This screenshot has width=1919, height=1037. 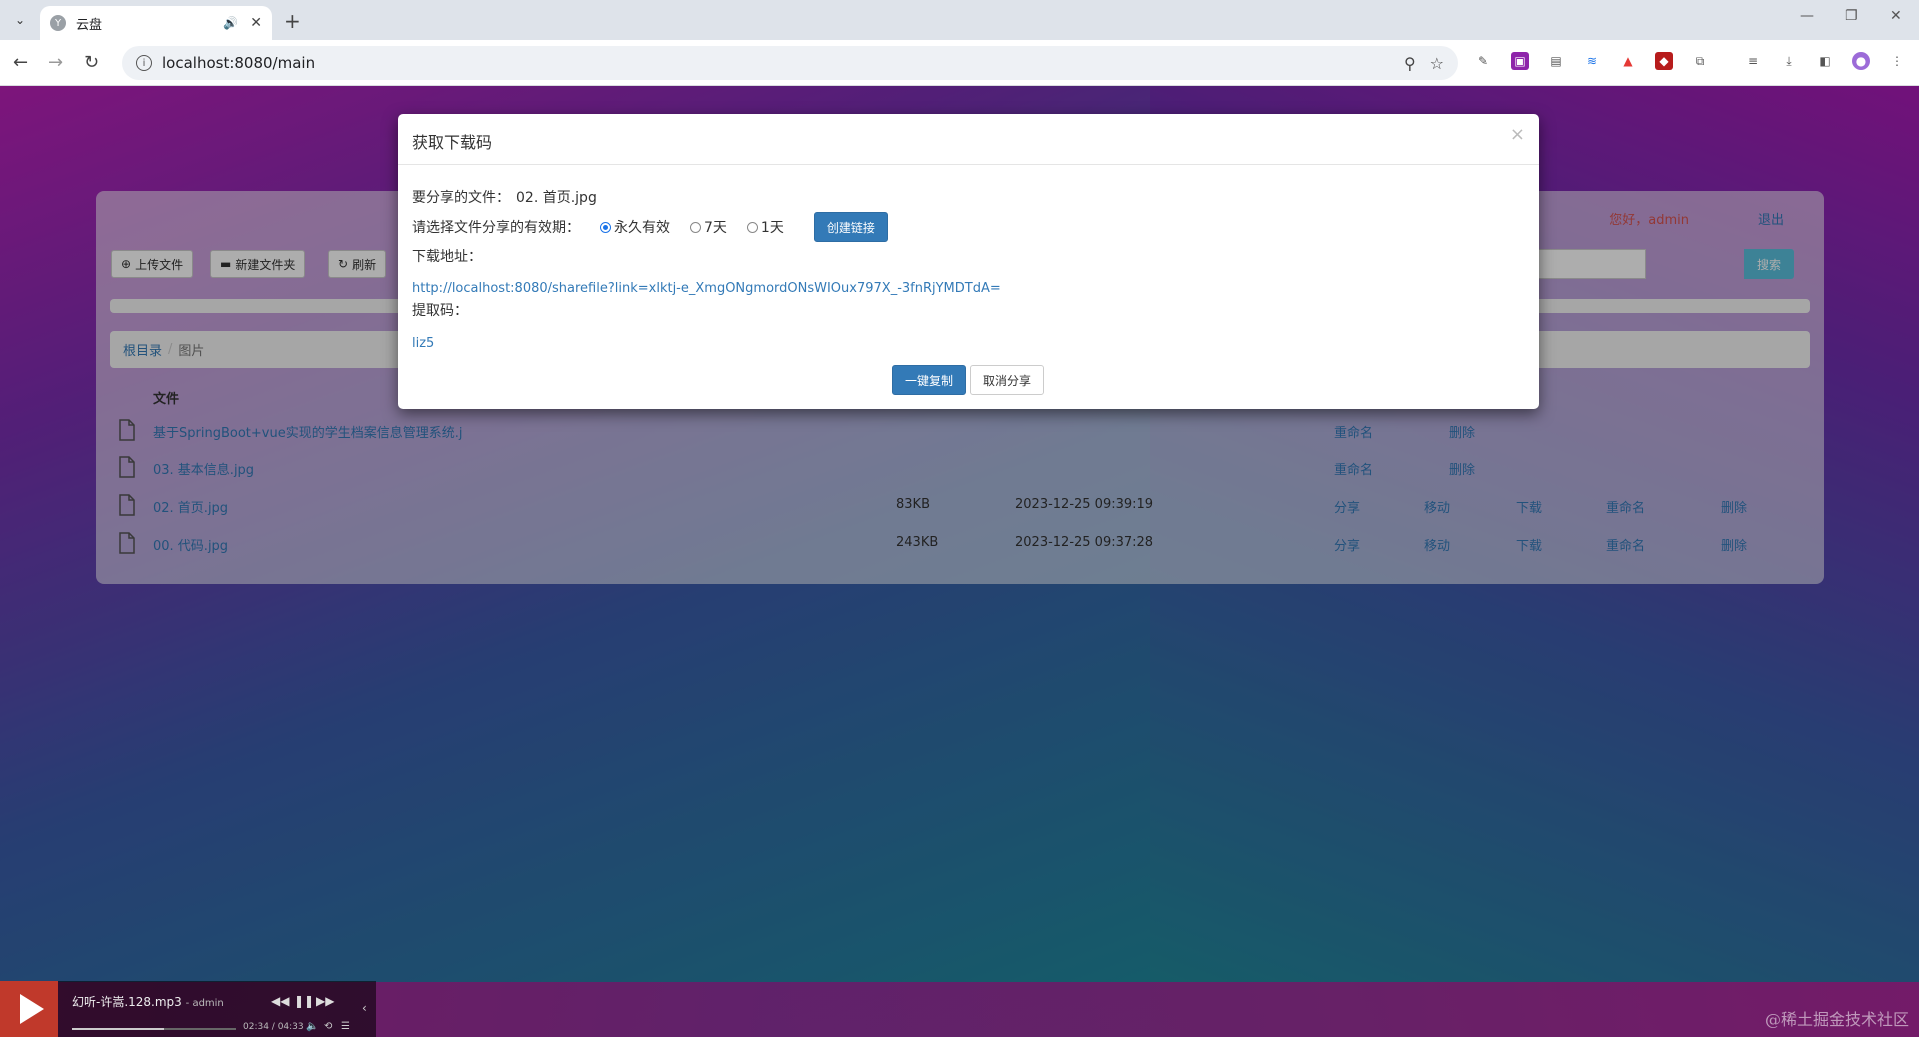 I want to click on profile-avatar: ●, so click(x=1861, y=61).